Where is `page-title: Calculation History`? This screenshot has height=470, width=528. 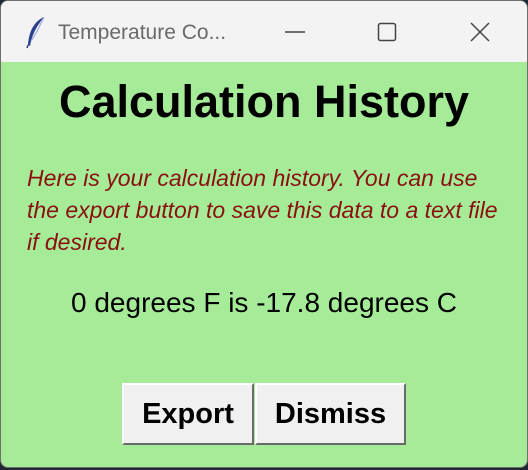
page-title: Calculation History is located at coordinates (264, 101).